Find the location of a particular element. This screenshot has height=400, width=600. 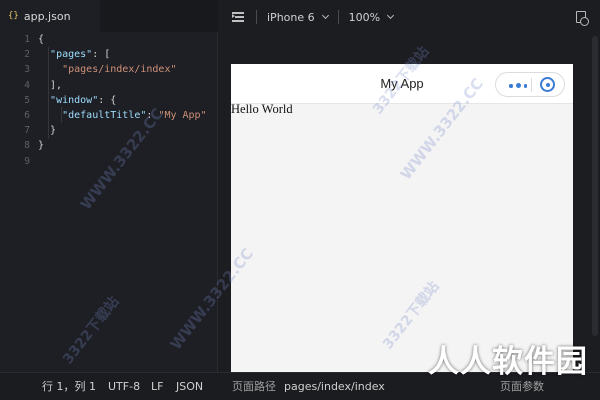

list-indent-icon is located at coordinates (239, 17).